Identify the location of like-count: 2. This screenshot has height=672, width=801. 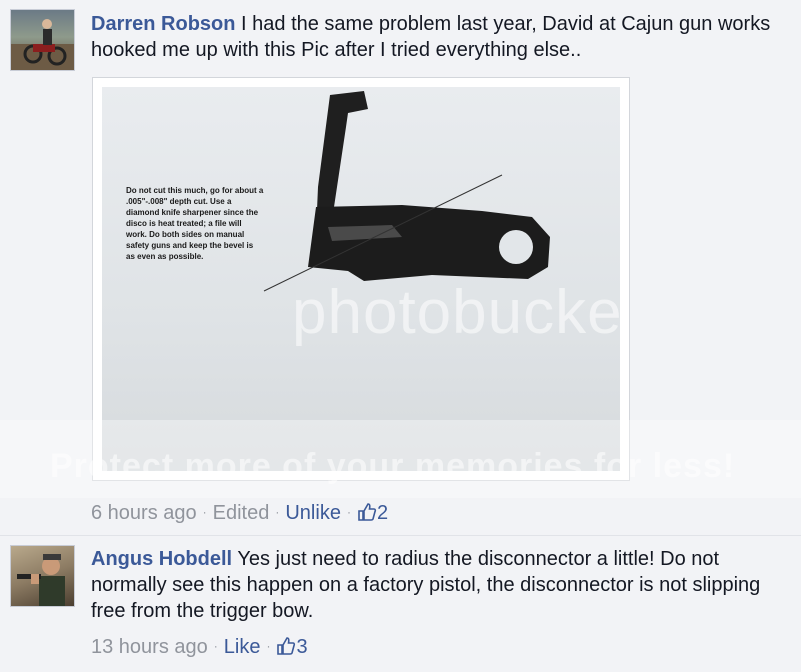
(372, 513).